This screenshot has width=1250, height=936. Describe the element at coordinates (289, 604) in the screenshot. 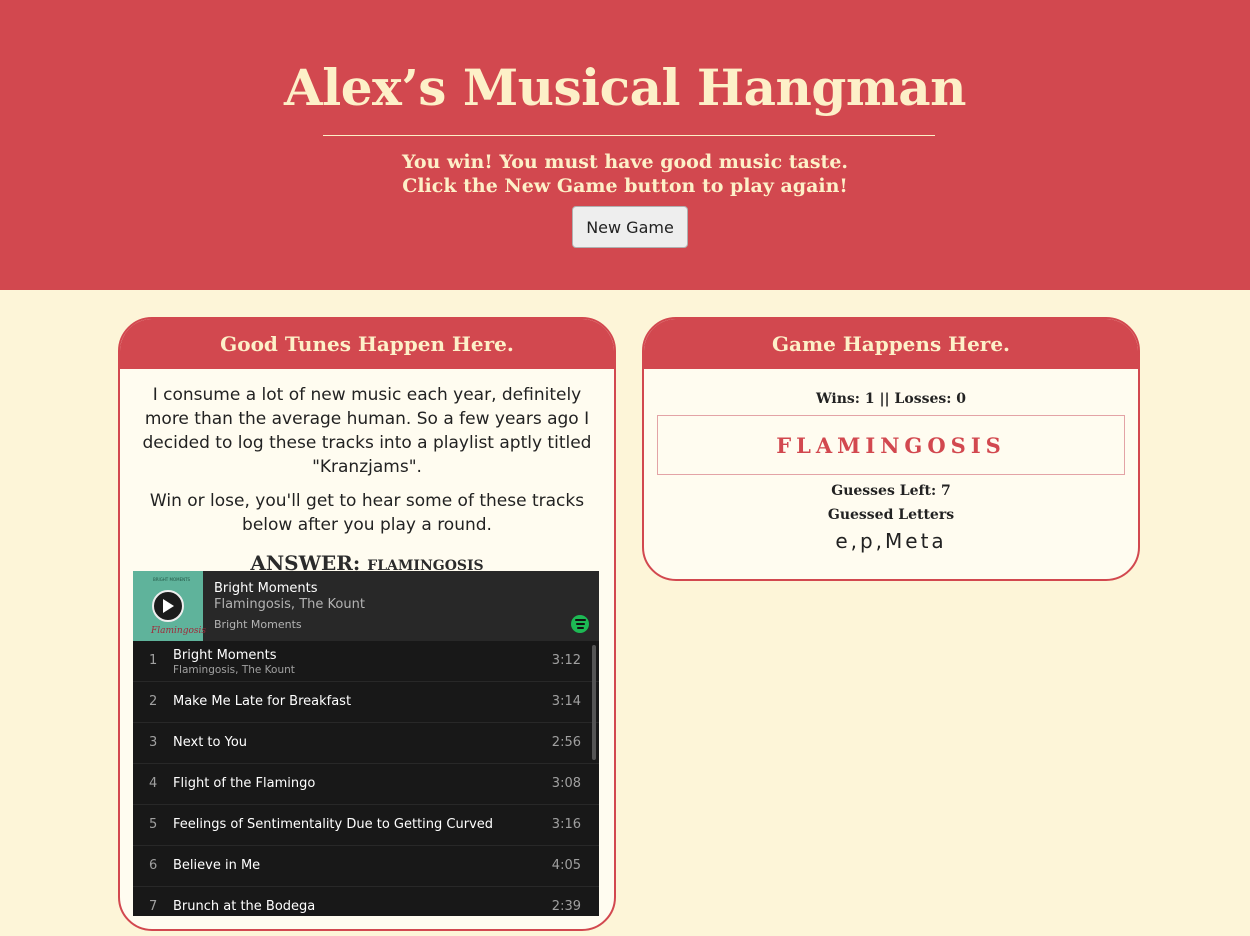

I see `now-playing-artist: Flamingosis, The Kount` at that location.